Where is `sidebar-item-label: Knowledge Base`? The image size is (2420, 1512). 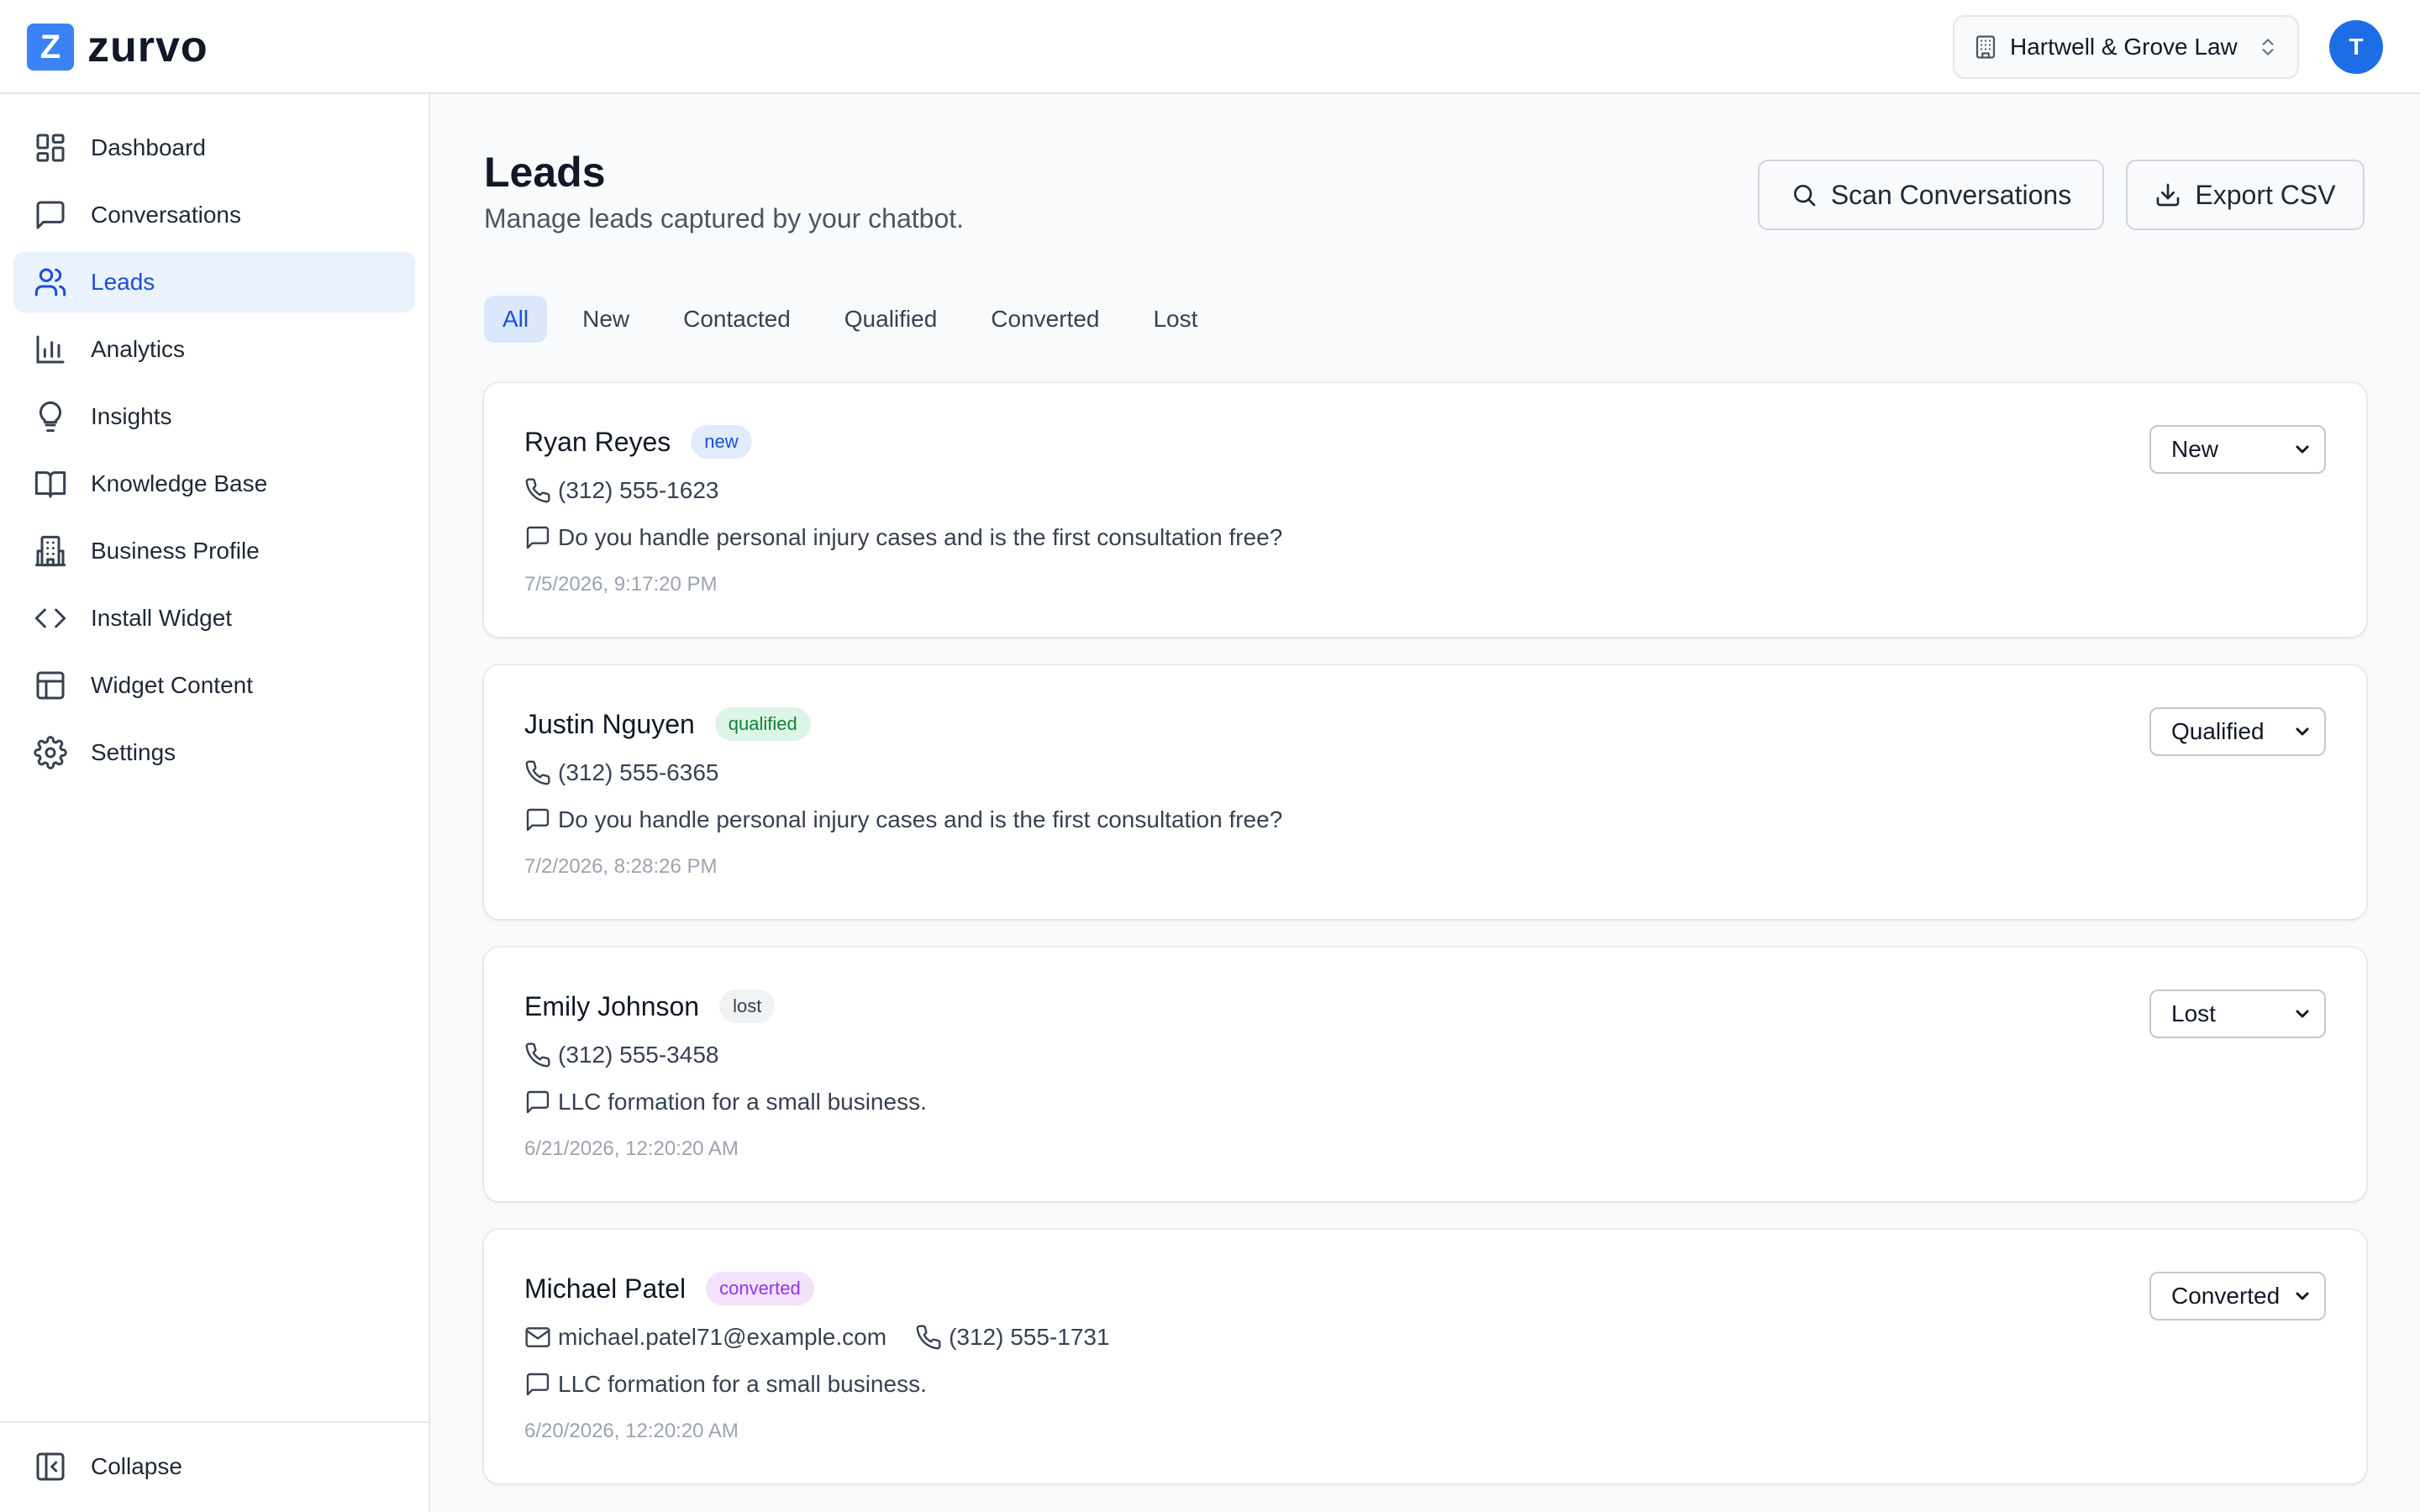 sidebar-item-label: Knowledge Base is located at coordinates (180, 483).